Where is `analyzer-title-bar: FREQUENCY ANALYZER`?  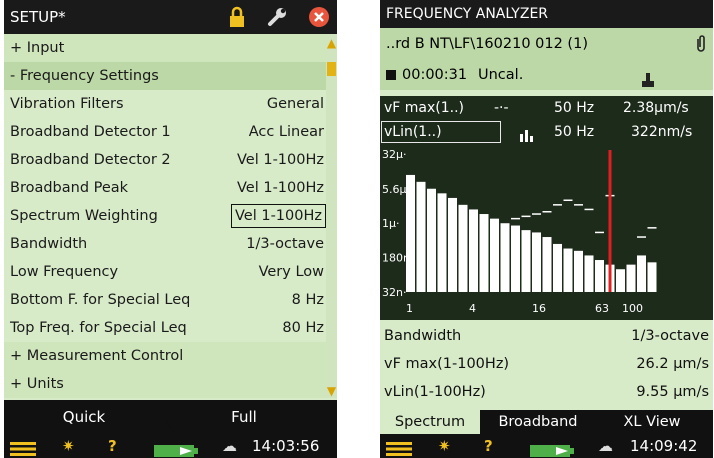
analyzer-title-bar: FREQUENCY ANALYZER is located at coordinates (546, 14).